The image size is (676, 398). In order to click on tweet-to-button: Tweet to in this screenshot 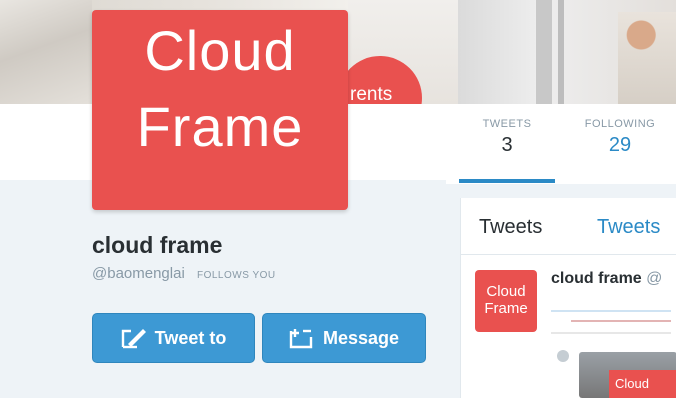, I will do `click(173, 338)`.